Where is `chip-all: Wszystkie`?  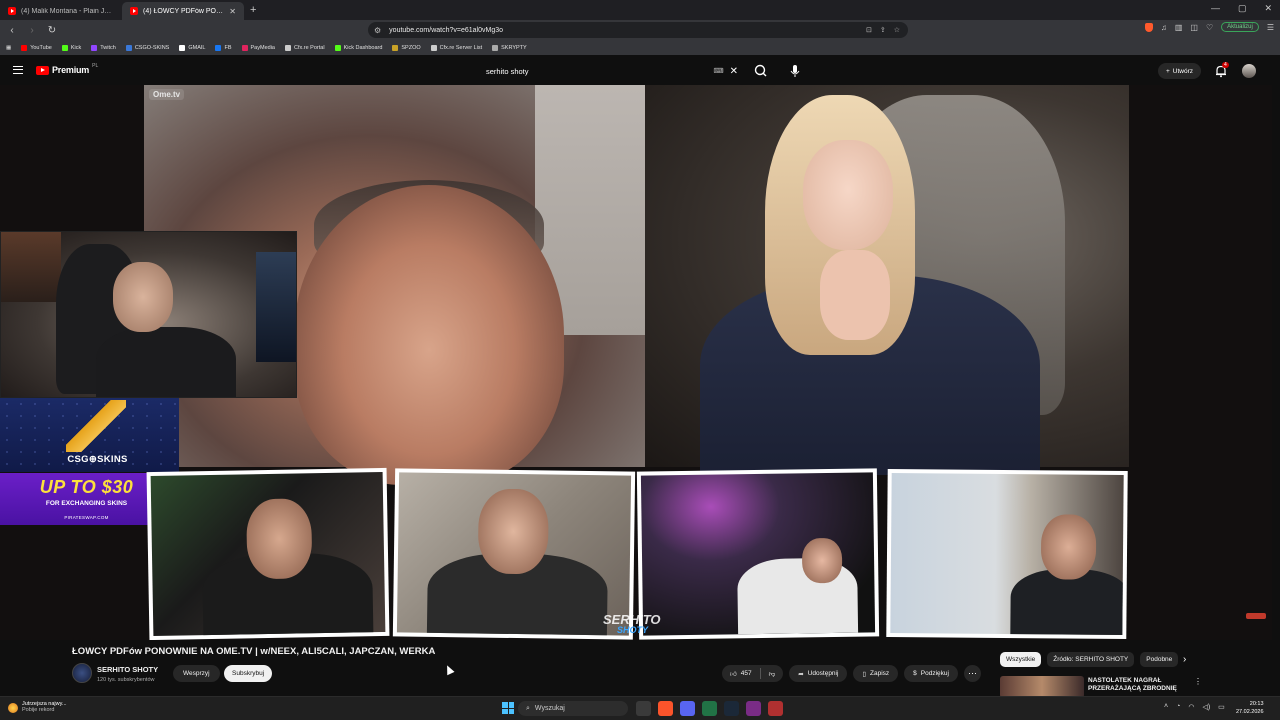 chip-all: Wszystkie is located at coordinates (1021, 659).